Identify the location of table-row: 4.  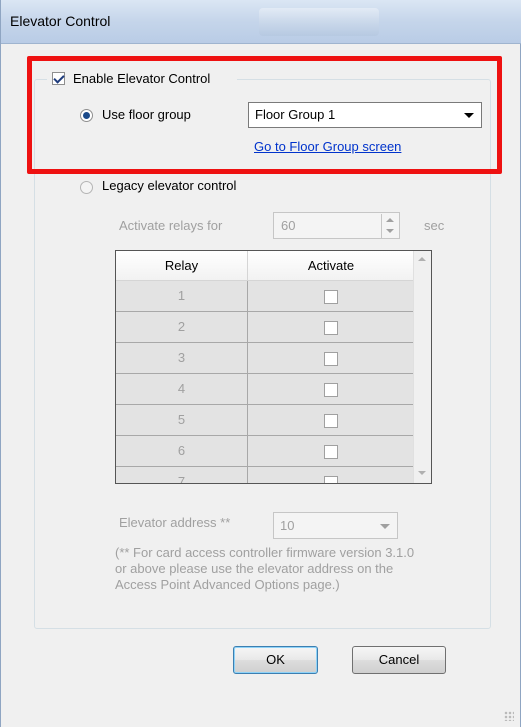
(265, 389).